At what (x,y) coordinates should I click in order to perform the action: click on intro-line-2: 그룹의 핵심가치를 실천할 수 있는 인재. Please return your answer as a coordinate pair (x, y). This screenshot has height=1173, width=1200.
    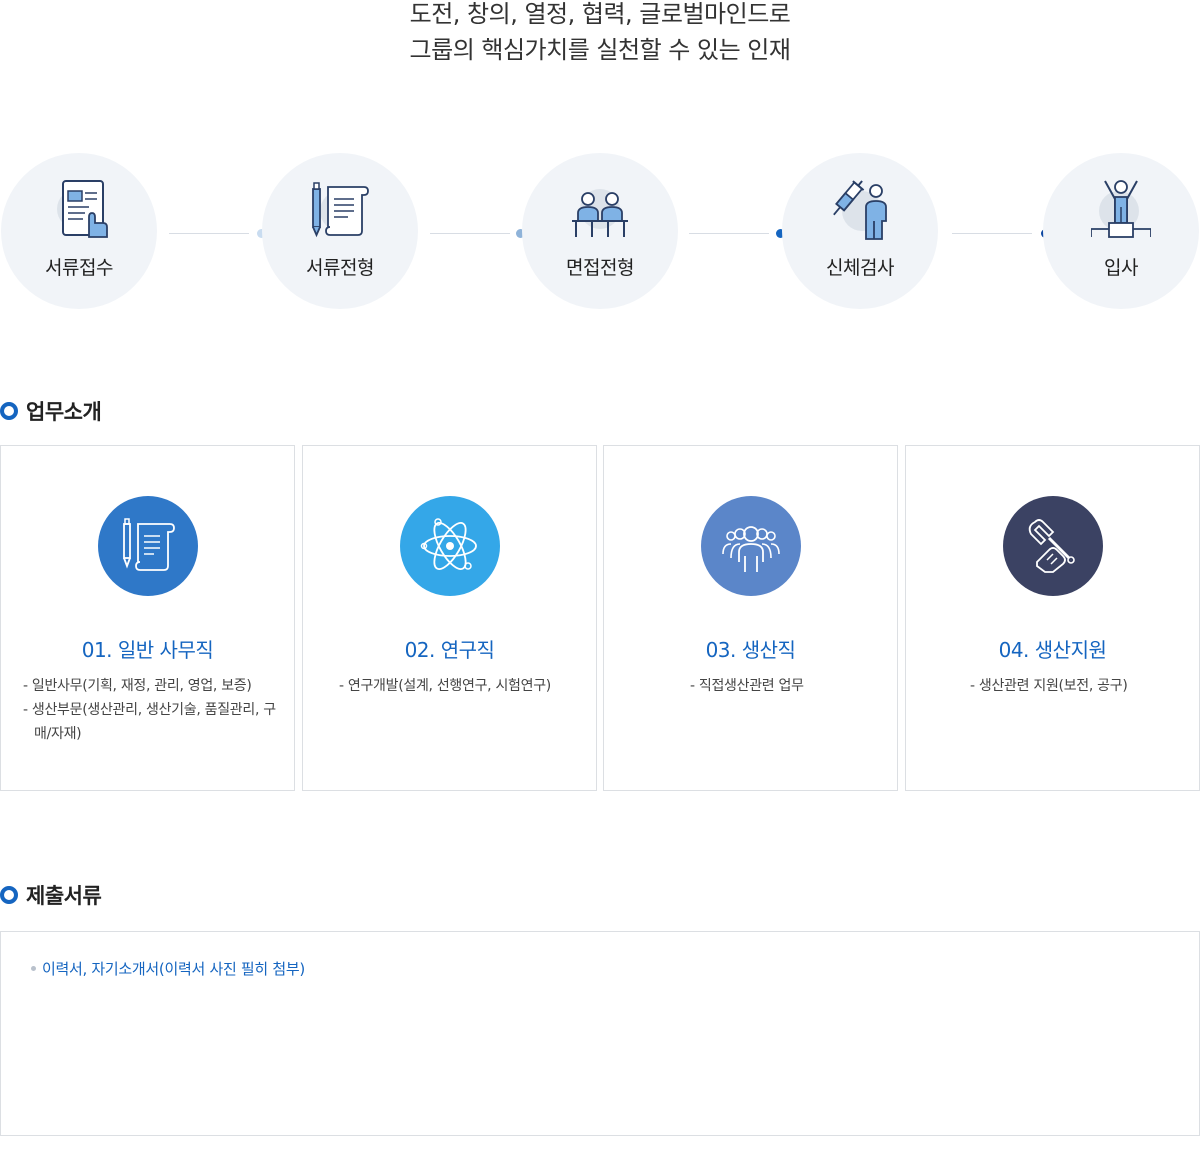
    Looking at the image, I should click on (600, 50).